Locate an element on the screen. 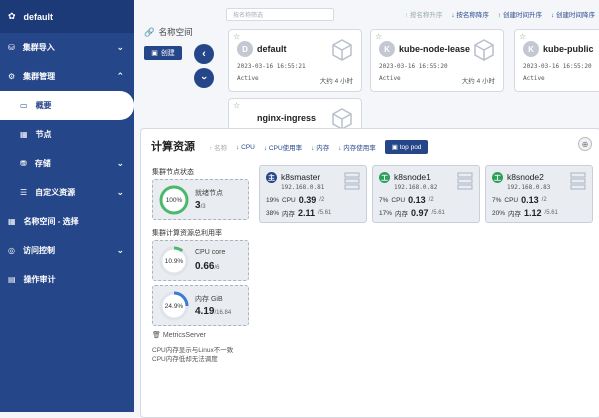 This screenshot has width=599, height=418. import-icon: ⛁ is located at coordinates (11, 47).